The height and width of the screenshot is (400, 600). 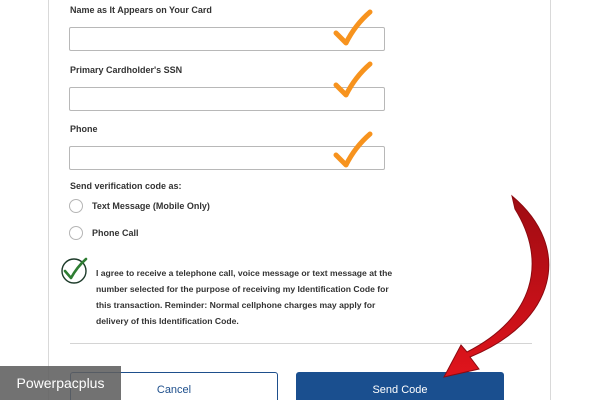 What do you see at coordinates (115, 233) in the screenshot?
I see `radio-option-label: Phone Call` at bounding box center [115, 233].